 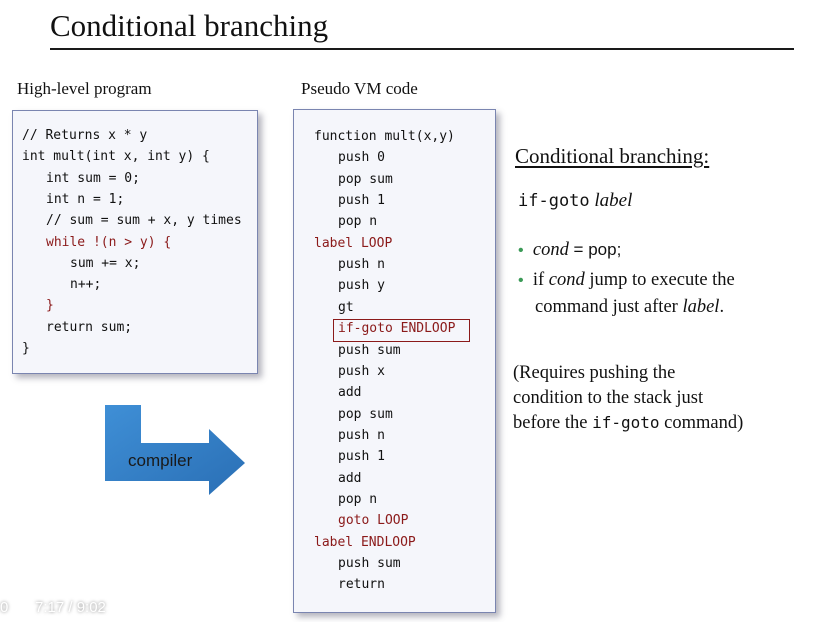 What do you see at coordinates (384, 136) in the screenshot?
I see `vm-code-line: function mult(x,y)` at bounding box center [384, 136].